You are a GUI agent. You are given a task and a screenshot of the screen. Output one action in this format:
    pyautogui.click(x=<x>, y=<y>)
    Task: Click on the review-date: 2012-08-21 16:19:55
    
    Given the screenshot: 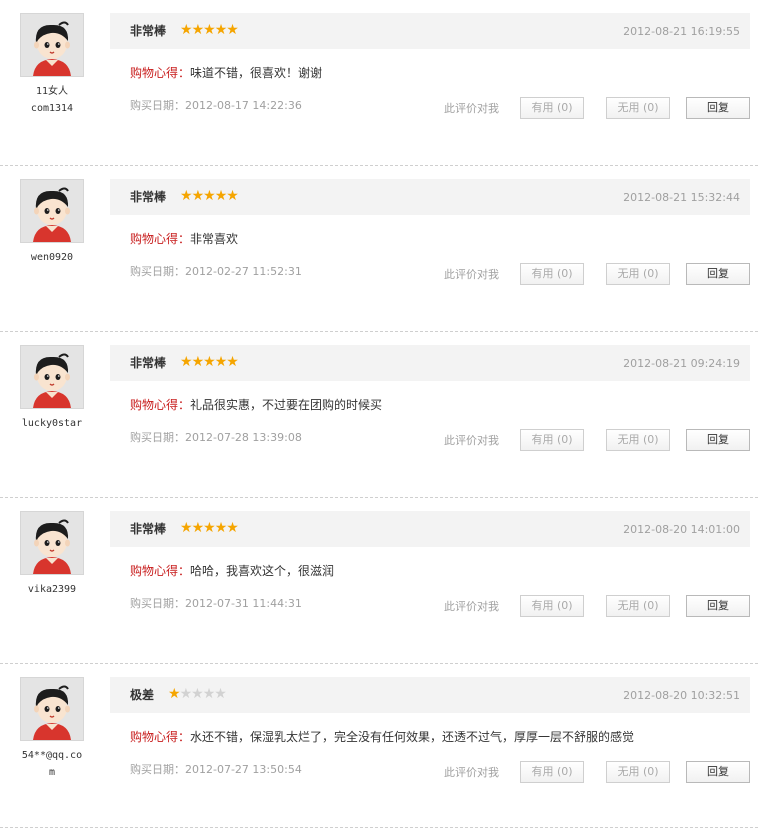 What is the action you would take?
    pyautogui.click(x=681, y=31)
    